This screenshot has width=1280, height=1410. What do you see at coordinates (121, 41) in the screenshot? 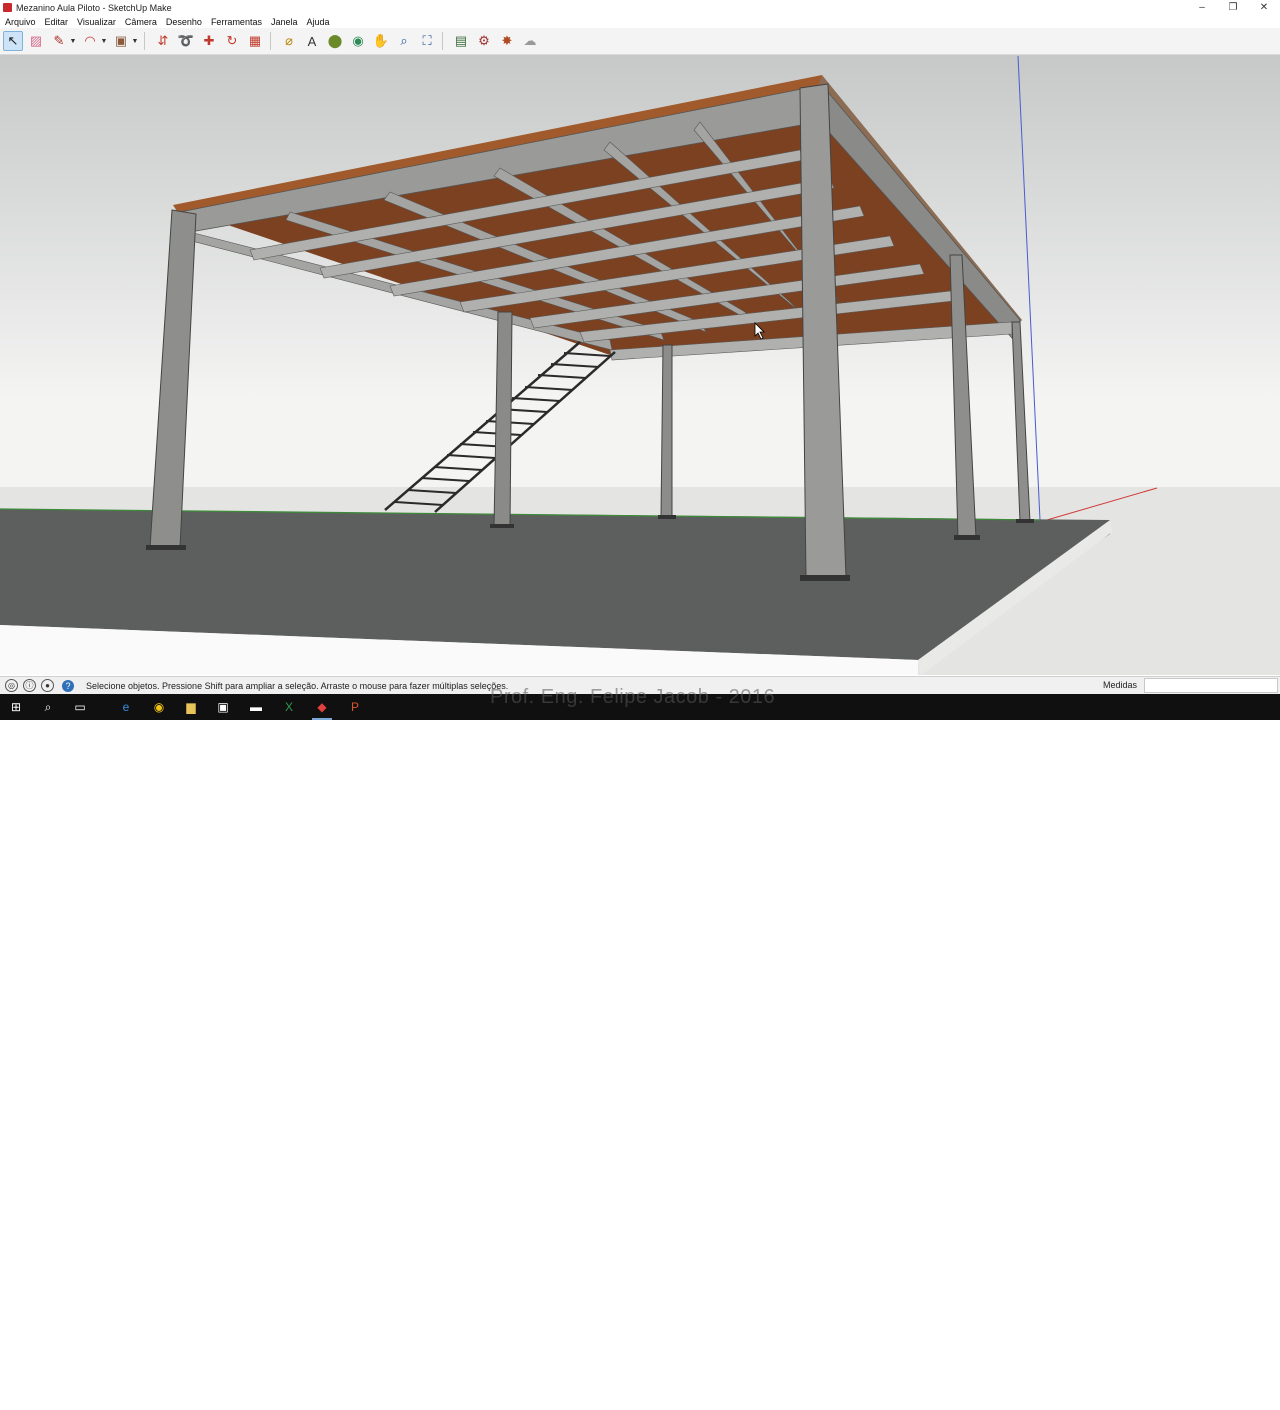
I see `rectangle-tool-icon: ▣` at bounding box center [121, 41].